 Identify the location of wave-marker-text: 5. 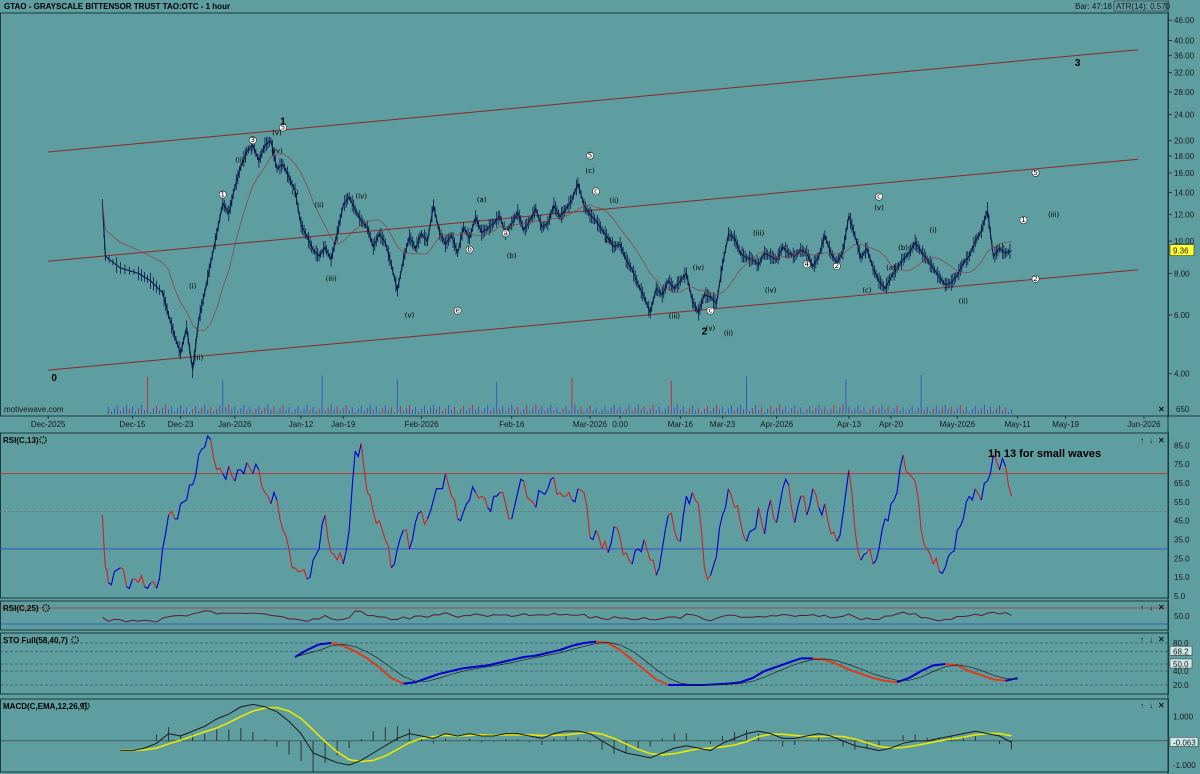
(1035, 173).